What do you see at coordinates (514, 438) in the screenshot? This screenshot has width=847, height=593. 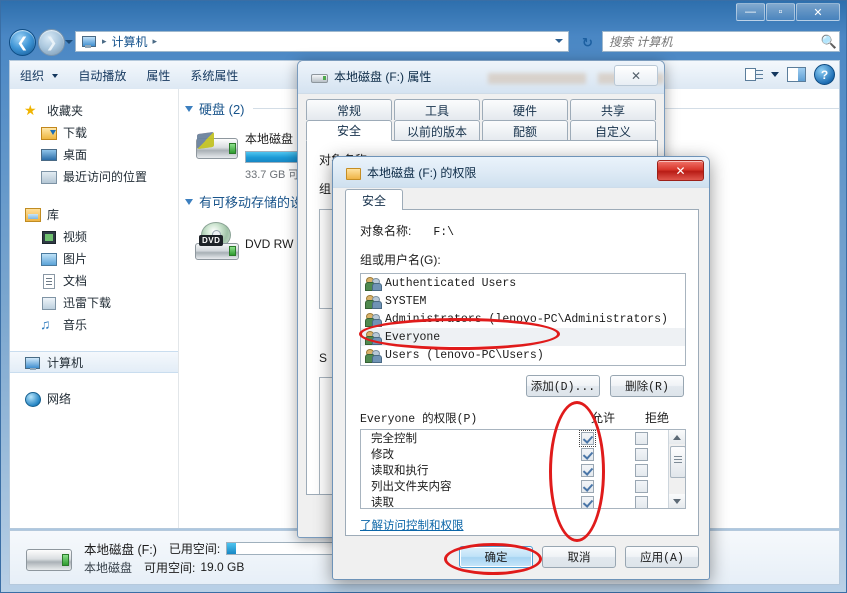 I see `table-row: 完全控制` at bounding box center [514, 438].